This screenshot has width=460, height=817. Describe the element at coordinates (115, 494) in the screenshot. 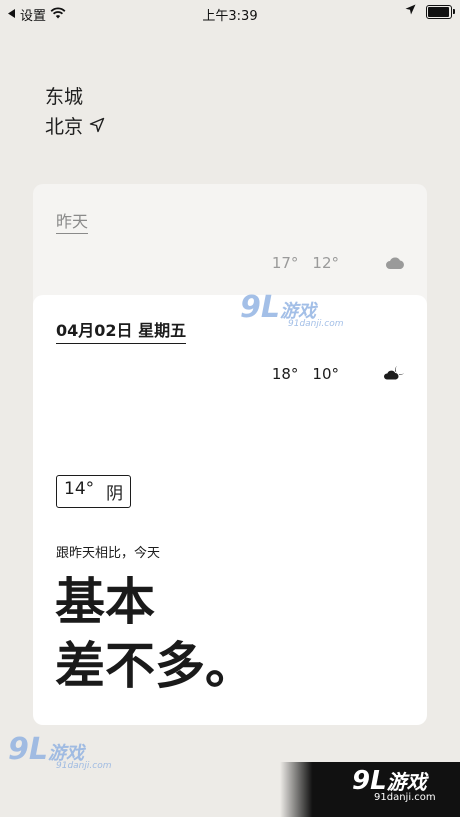

I see `current-condition: 阴` at that location.